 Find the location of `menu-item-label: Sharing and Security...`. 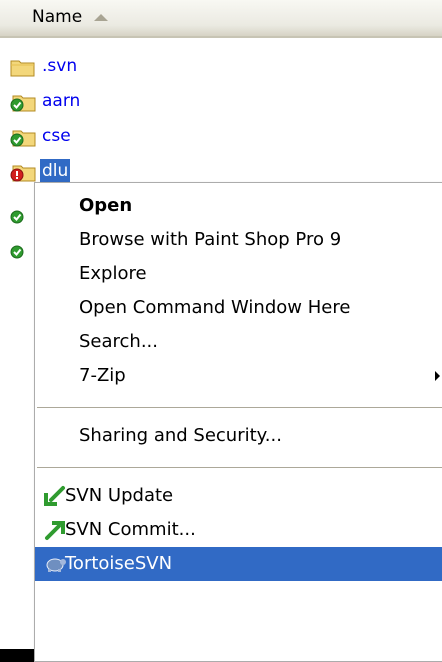

menu-item-label: Sharing and Security... is located at coordinates (180, 435).